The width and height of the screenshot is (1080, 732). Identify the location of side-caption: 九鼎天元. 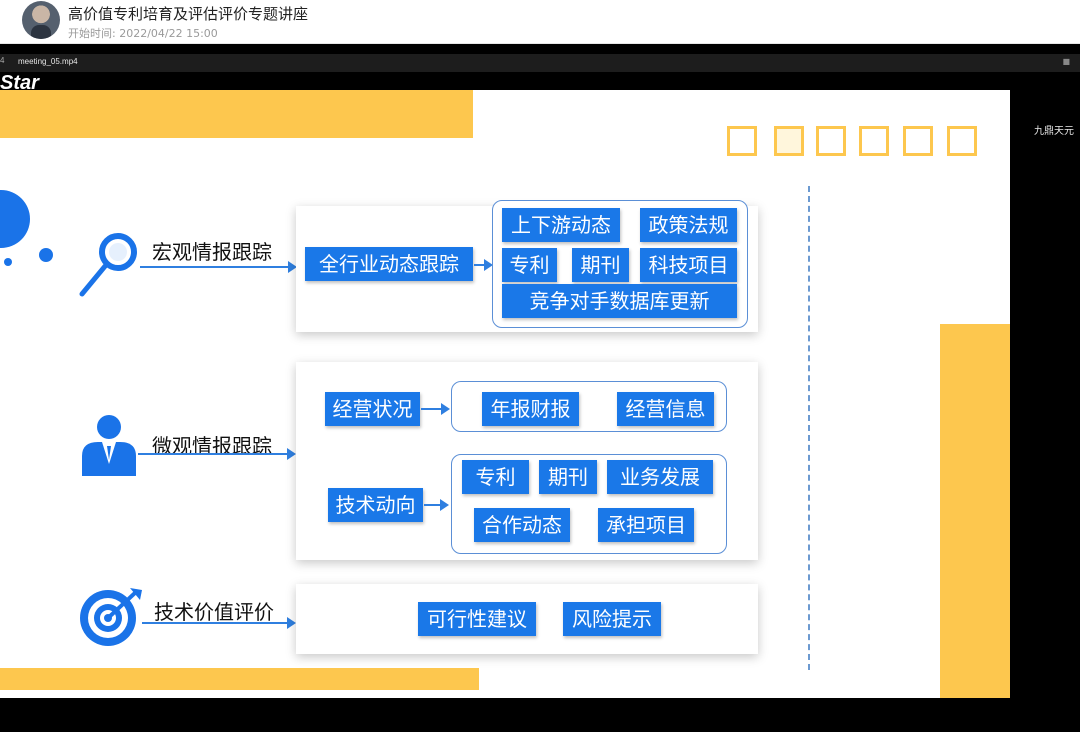
(1054, 131).